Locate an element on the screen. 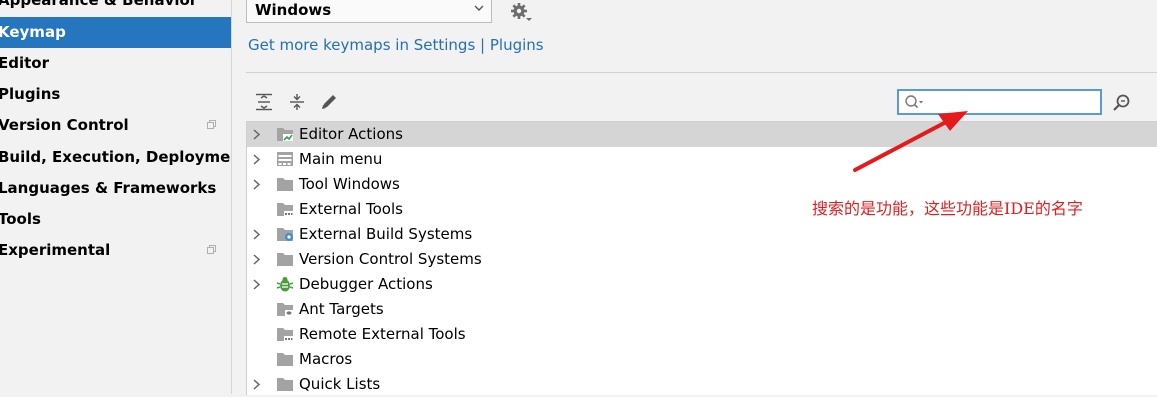 This screenshot has width=1157, height=397. tree-row-remote-external-tools: Remote External Tools is located at coordinates (702, 334).